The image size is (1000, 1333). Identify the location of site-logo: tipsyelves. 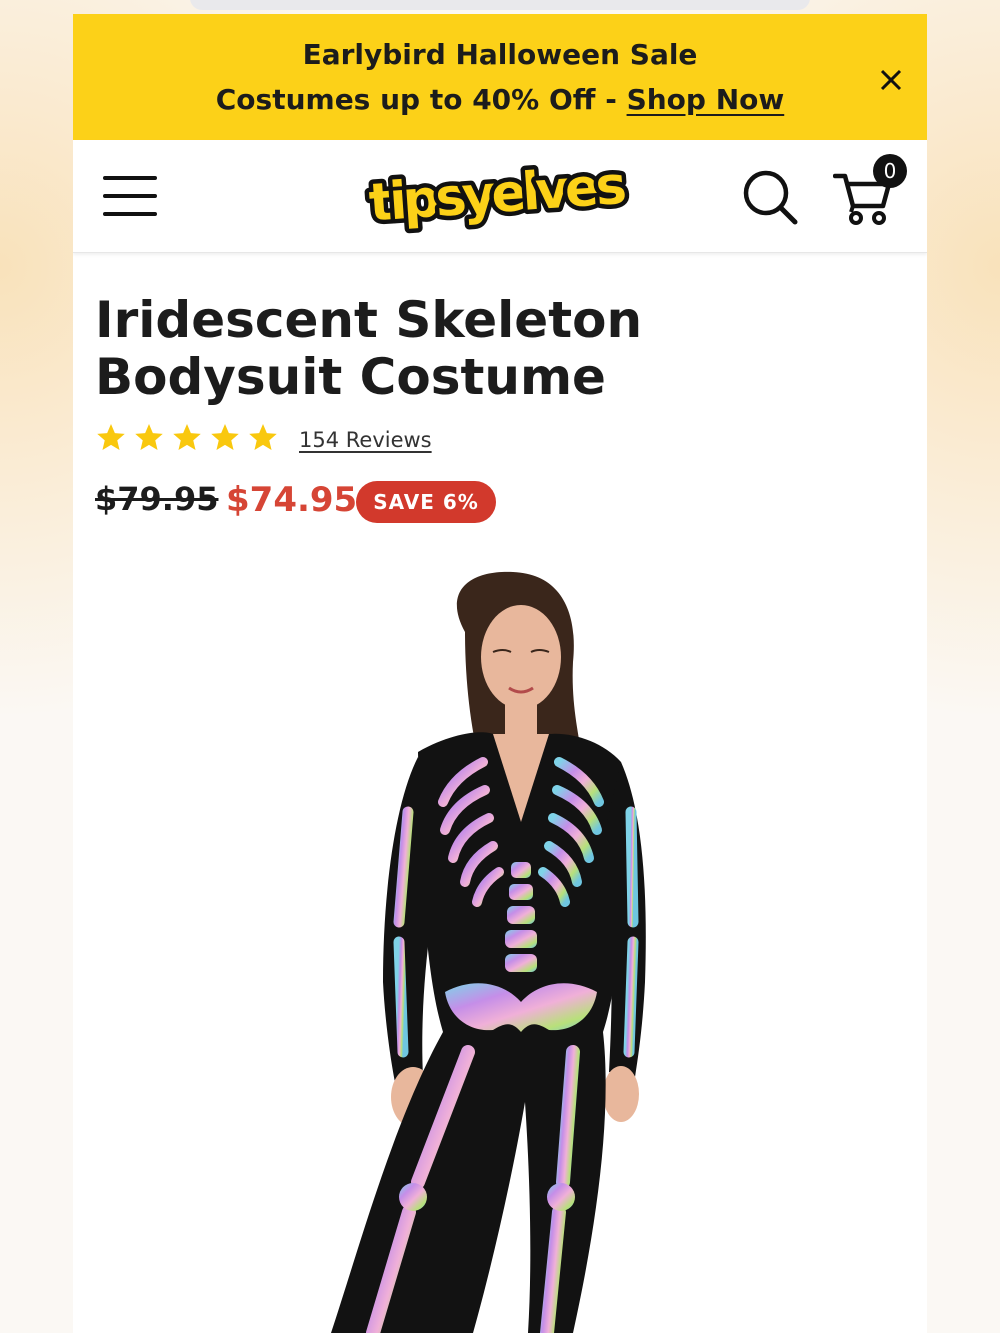
(500, 195).